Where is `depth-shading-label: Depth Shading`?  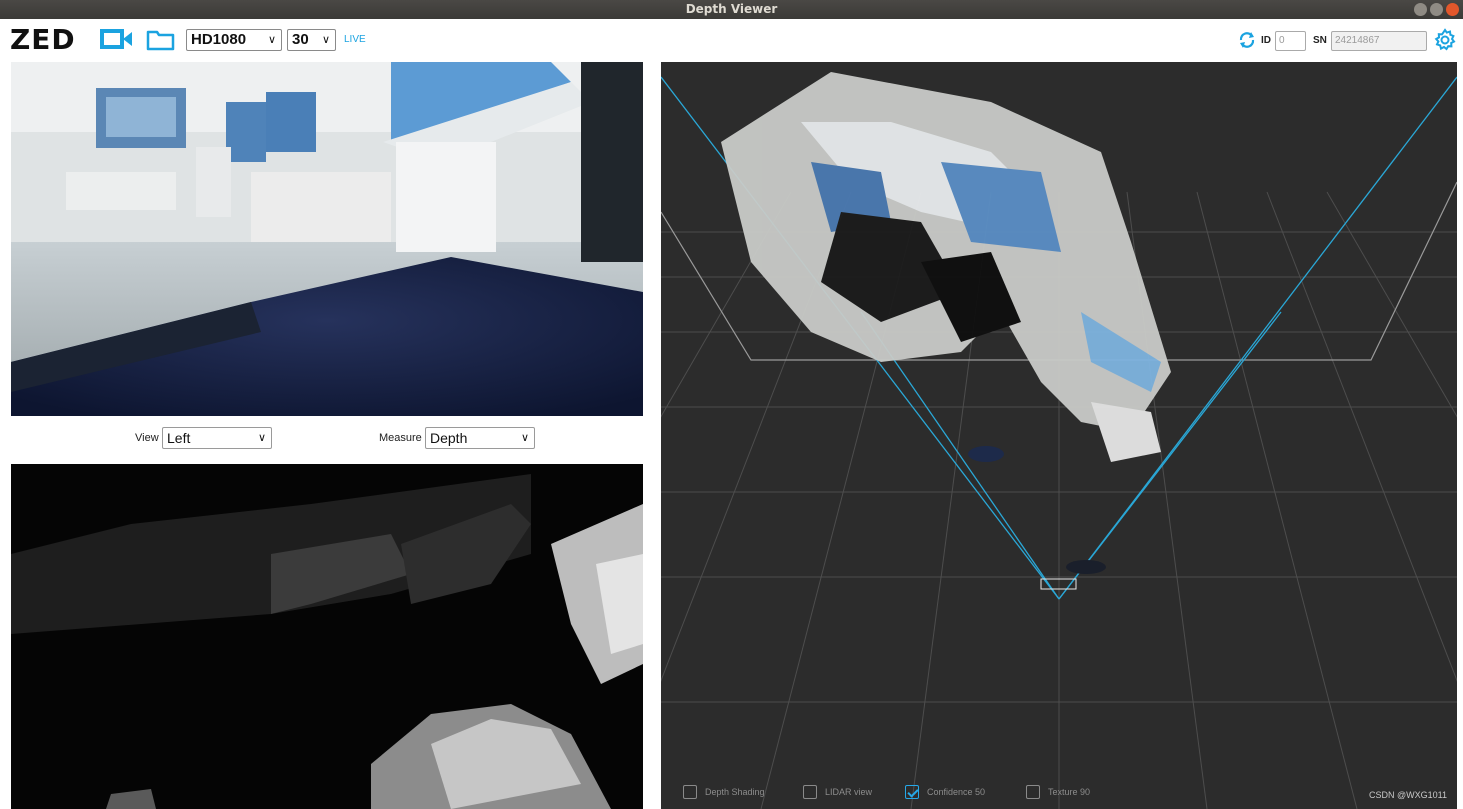 depth-shading-label: Depth Shading is located at coordinates (735, 792).